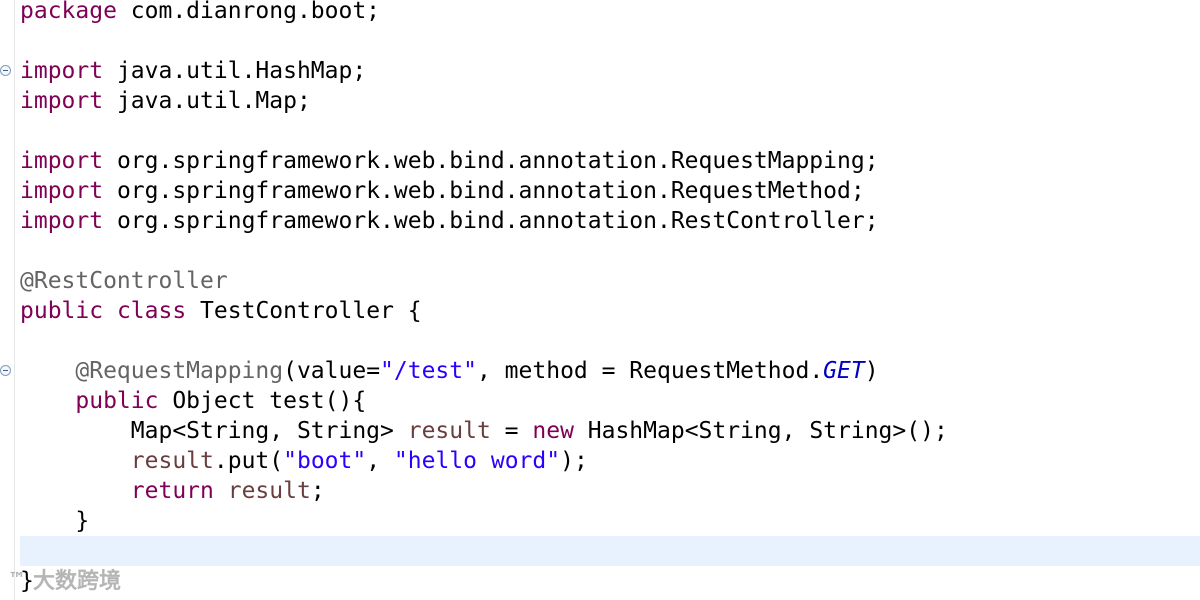 Image resolution: width=1200 pixels, height=600 pixels. I want to click on code-text: Object test(){, so click(262, 401).